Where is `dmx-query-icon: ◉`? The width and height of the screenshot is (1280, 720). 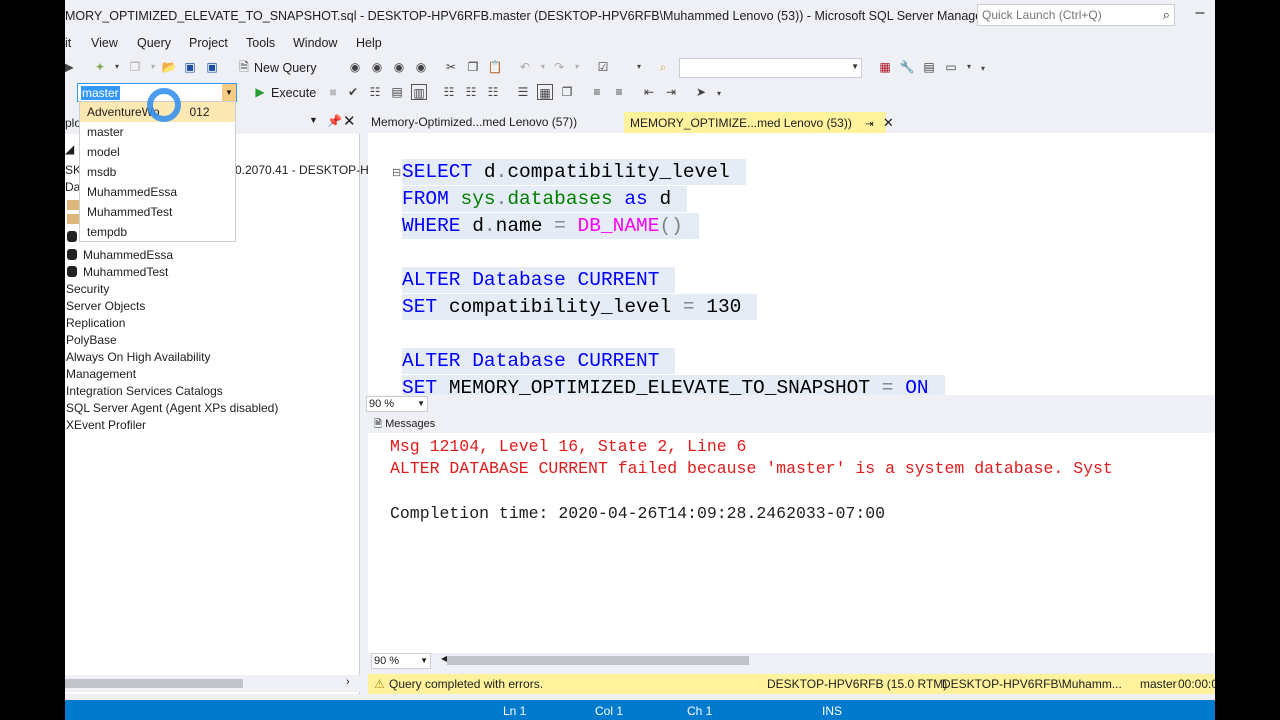 dmx-query-icon: ◉ is located at coordinates (399, 67).